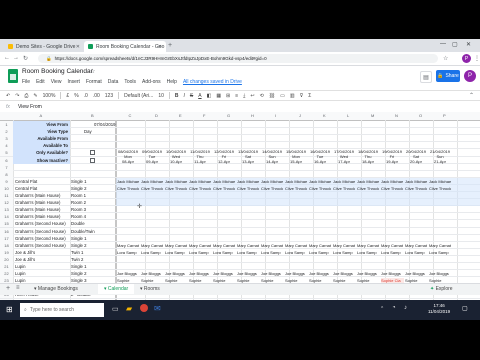  Describe the element at coordinates (172, 82) in the screenshot. I see `menu-help: Help` at that location.